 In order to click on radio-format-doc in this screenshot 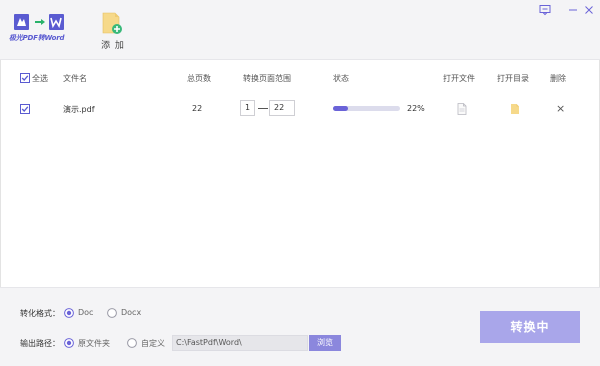, I will do `click(69, 313)`.